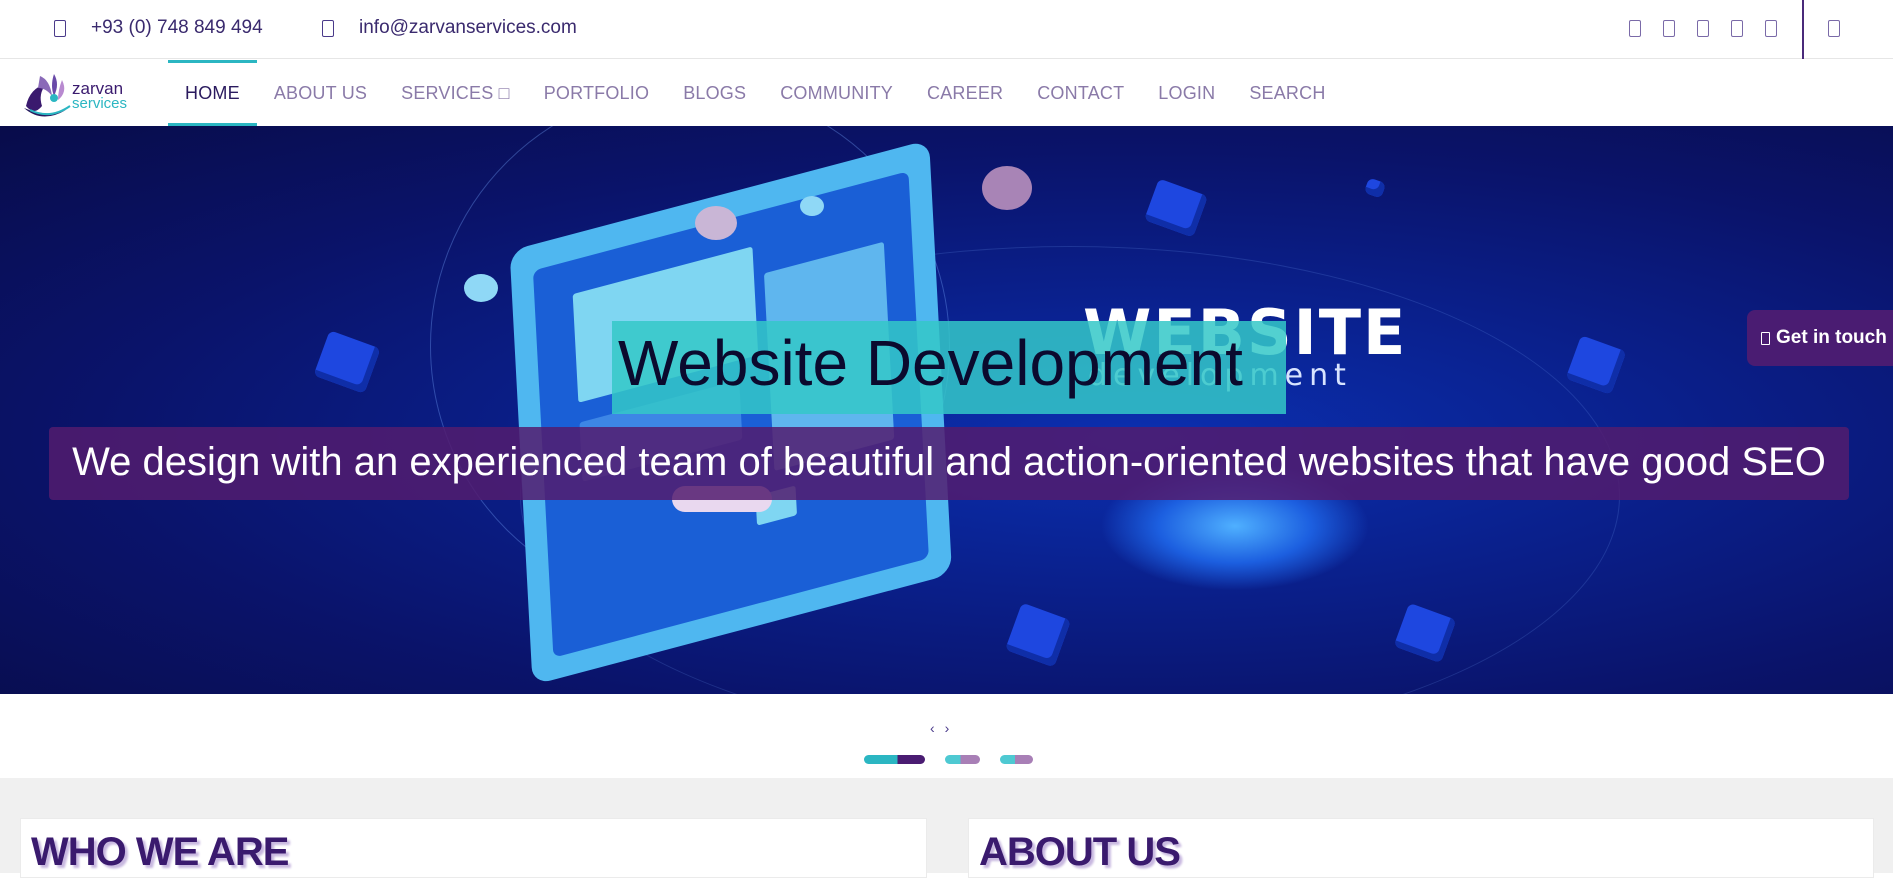 This screenshot has height=878, width=1893. Describe the element at coordinates (1834, 28) in the screenshot. I see `menu-icon` at that location.